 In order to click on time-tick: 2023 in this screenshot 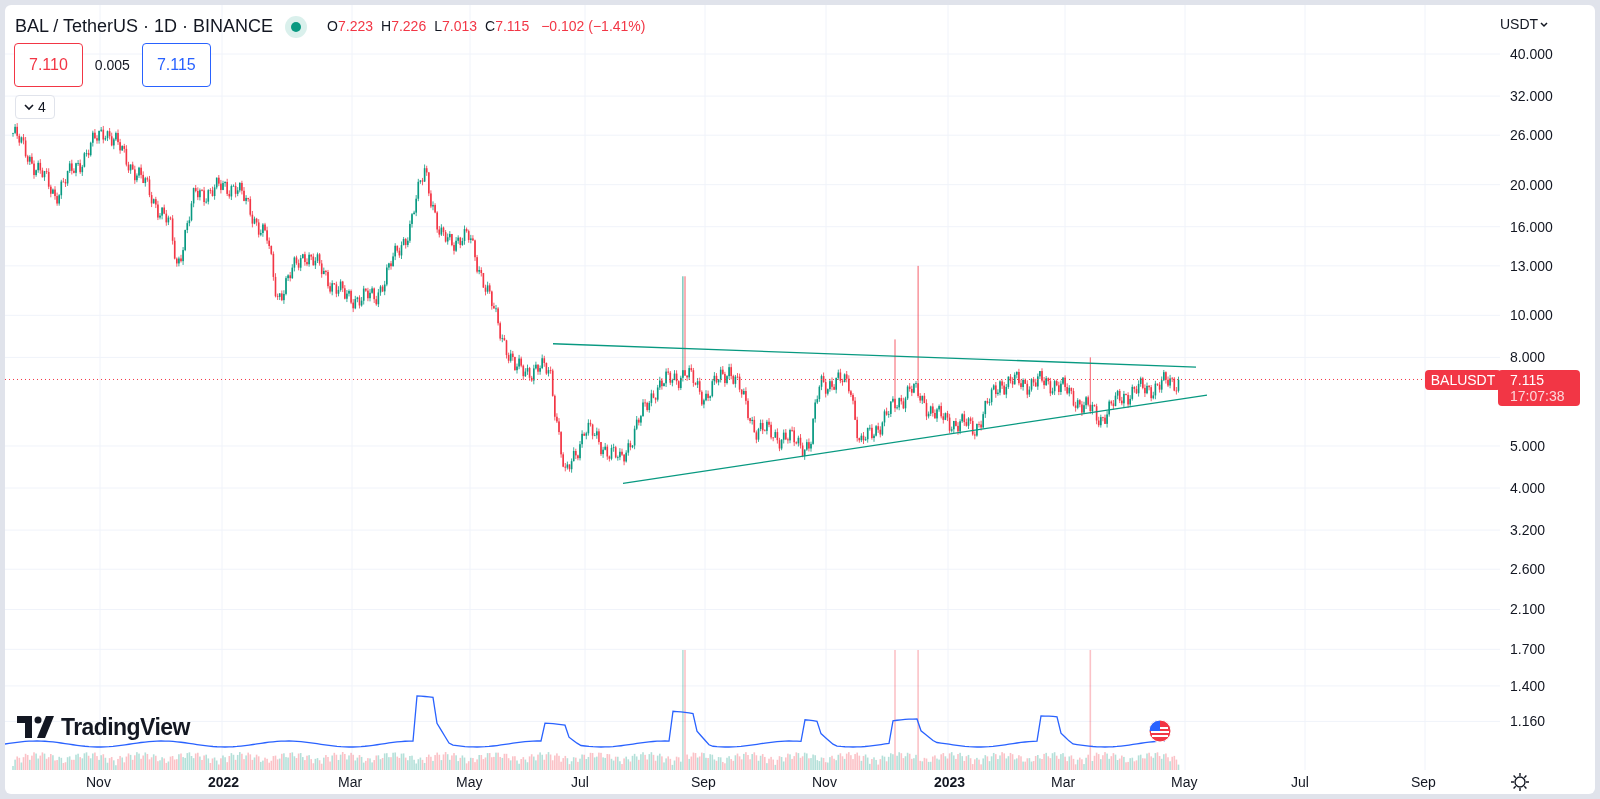, I will do `click(950, 782)`.